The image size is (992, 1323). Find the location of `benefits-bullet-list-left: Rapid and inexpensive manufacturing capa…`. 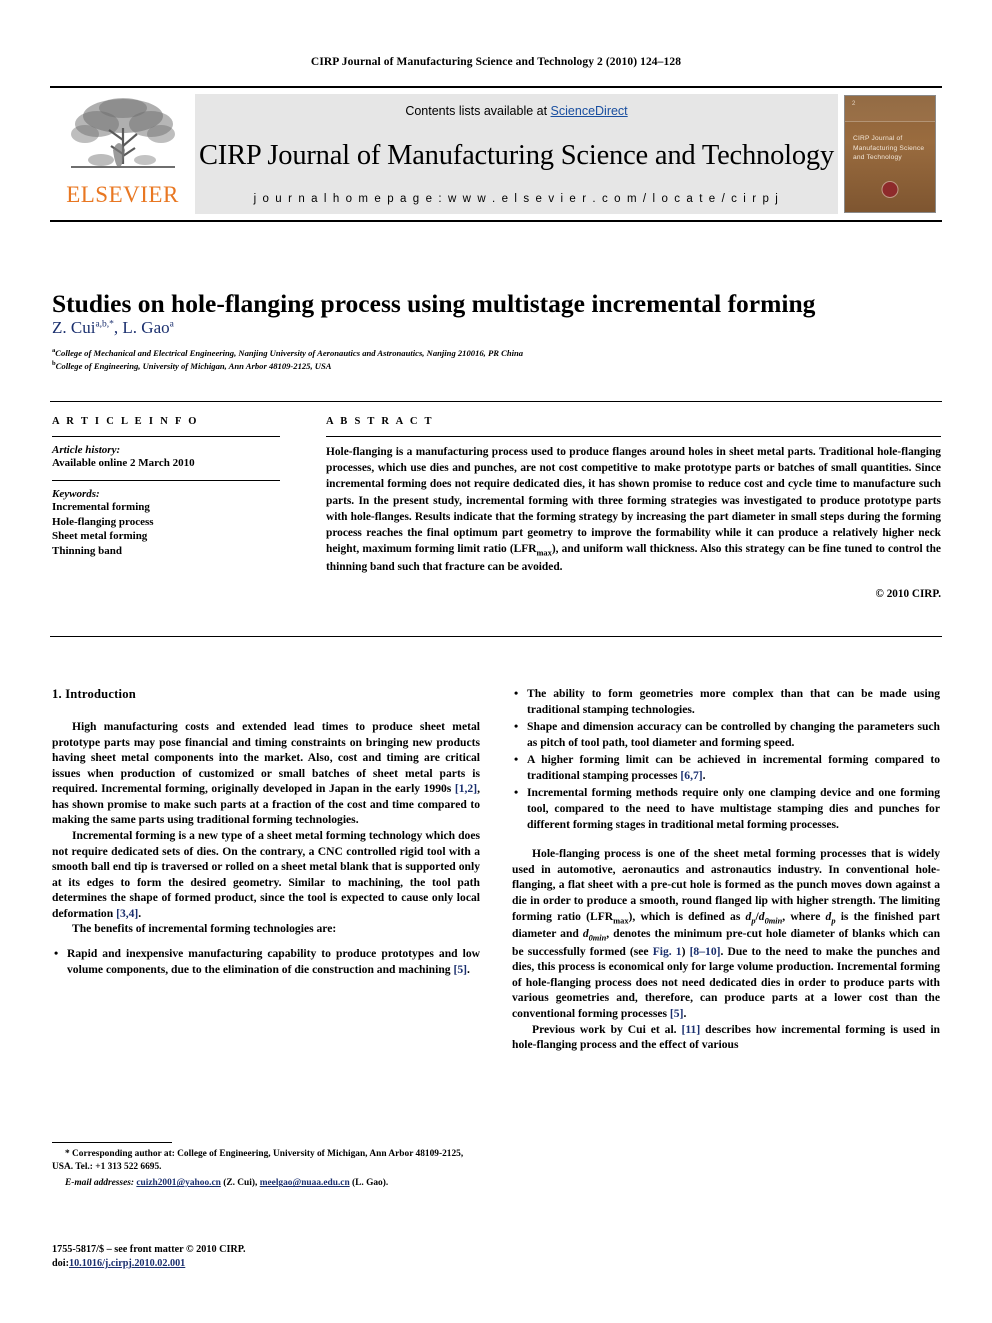

benefits-bullet-list-left: Rapid and inexpensive manufacturing capa… is located at coordinates (266, 961).